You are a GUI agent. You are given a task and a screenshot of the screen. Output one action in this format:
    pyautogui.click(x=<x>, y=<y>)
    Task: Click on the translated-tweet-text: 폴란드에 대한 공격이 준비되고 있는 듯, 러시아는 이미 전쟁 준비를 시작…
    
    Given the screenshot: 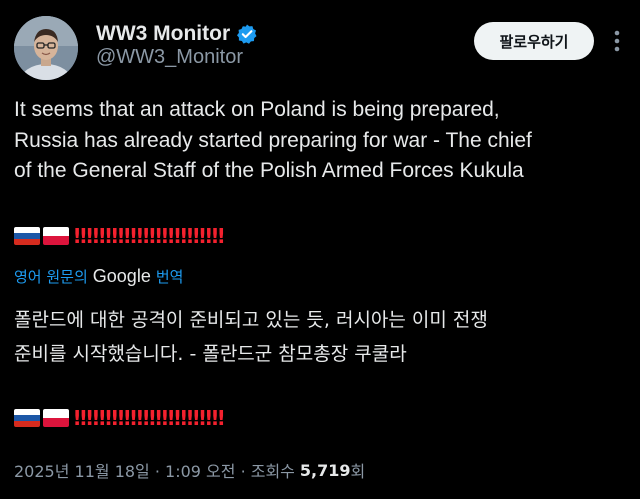 What is the action you would take?
    pyautogui.click(x=251, y=337)
    